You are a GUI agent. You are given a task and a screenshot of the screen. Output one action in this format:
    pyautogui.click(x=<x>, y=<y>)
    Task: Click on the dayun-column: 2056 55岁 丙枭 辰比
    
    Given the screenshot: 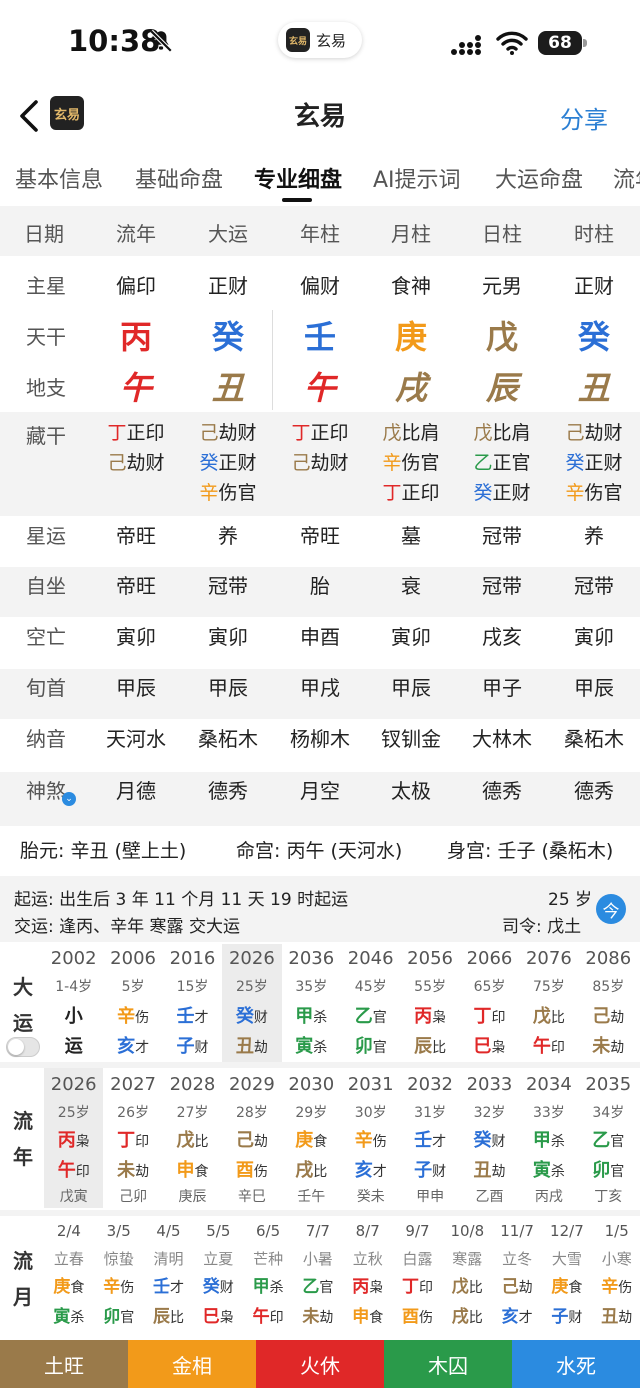 What is the action you would take?
    pyautogui.click(x=429, y=1003)
    